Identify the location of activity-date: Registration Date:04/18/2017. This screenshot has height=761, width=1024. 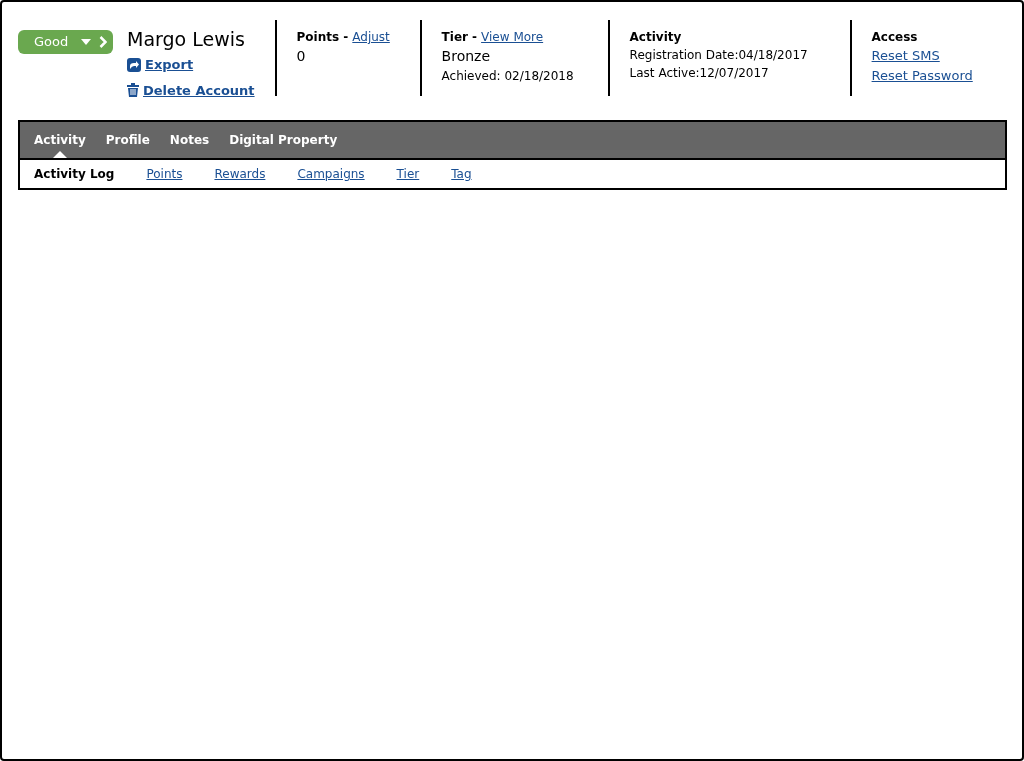
(719, 55).